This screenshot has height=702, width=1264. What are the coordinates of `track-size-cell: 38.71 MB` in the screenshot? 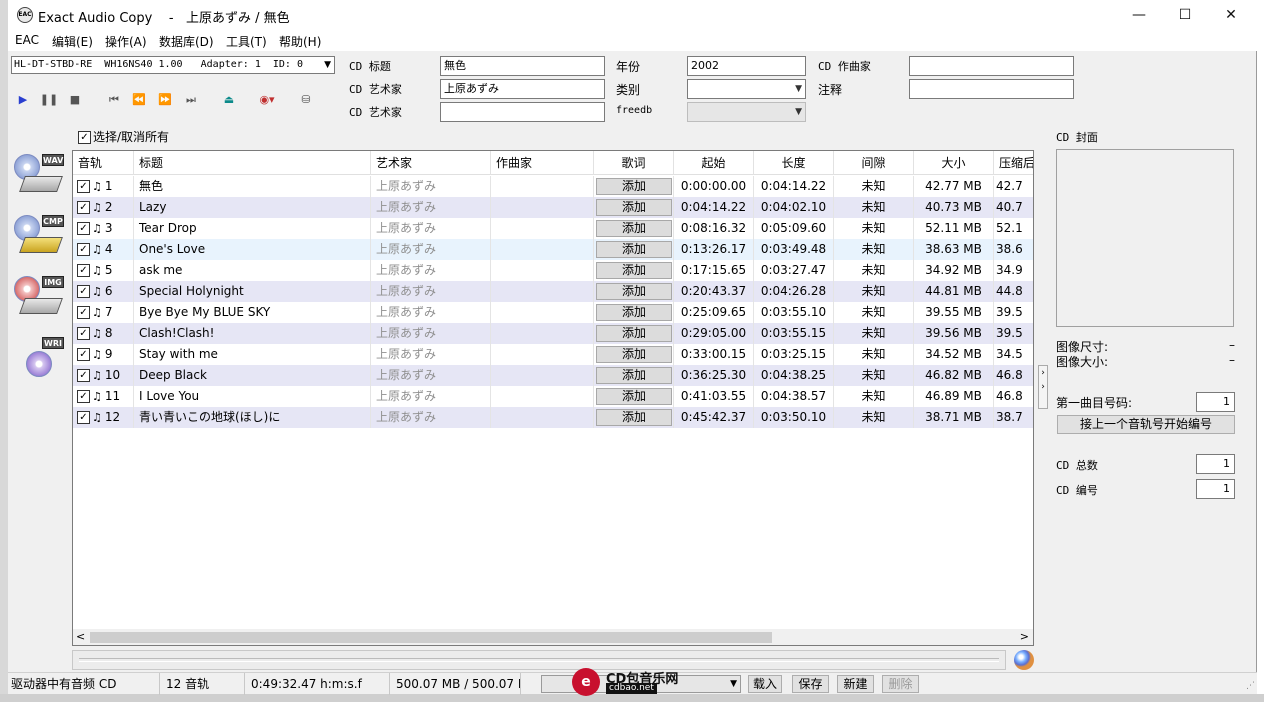 It's located at (954, 417).